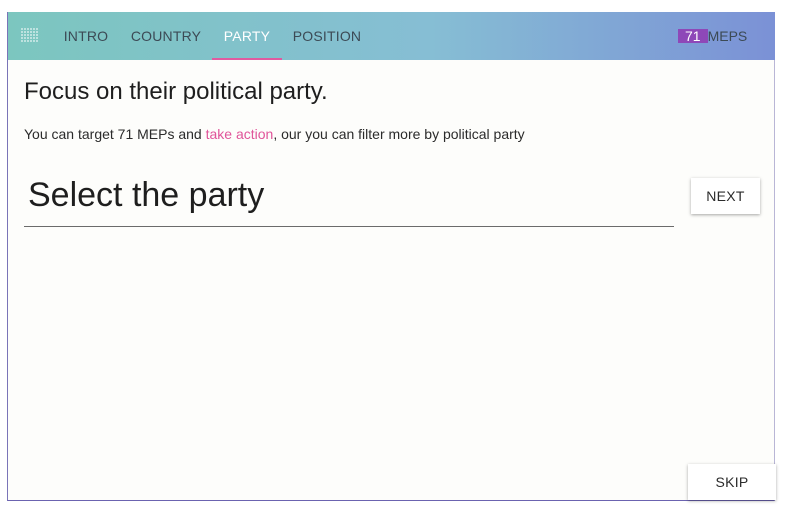 This screenshot has height=510, width=785. I want to click on party-select: Select the party, so click(349, 198).